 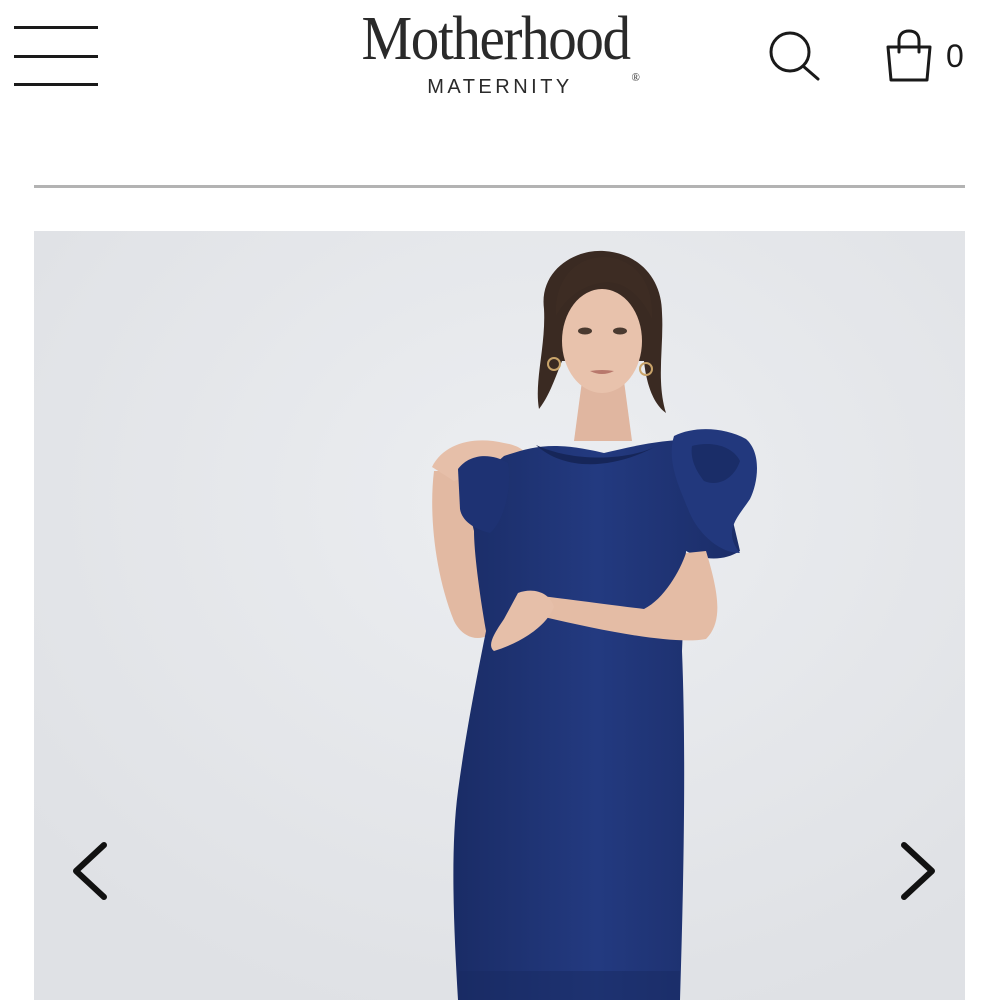 I want to click on chevron-right-icon, so click(x=918, y=871).